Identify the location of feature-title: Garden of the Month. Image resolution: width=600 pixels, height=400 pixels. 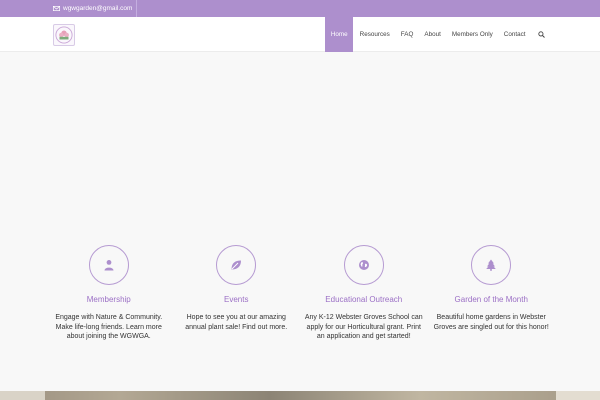
(491, 299).